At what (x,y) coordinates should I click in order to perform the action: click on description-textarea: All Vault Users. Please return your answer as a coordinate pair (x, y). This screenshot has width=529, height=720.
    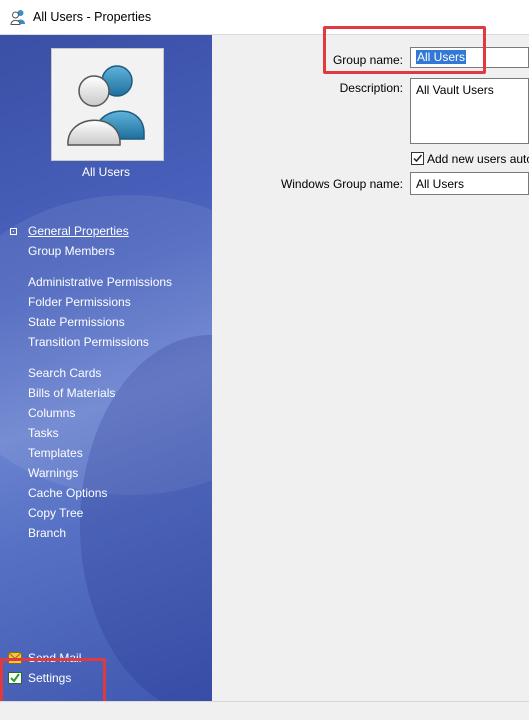
    Looking at the image, I should click on (469, 111).